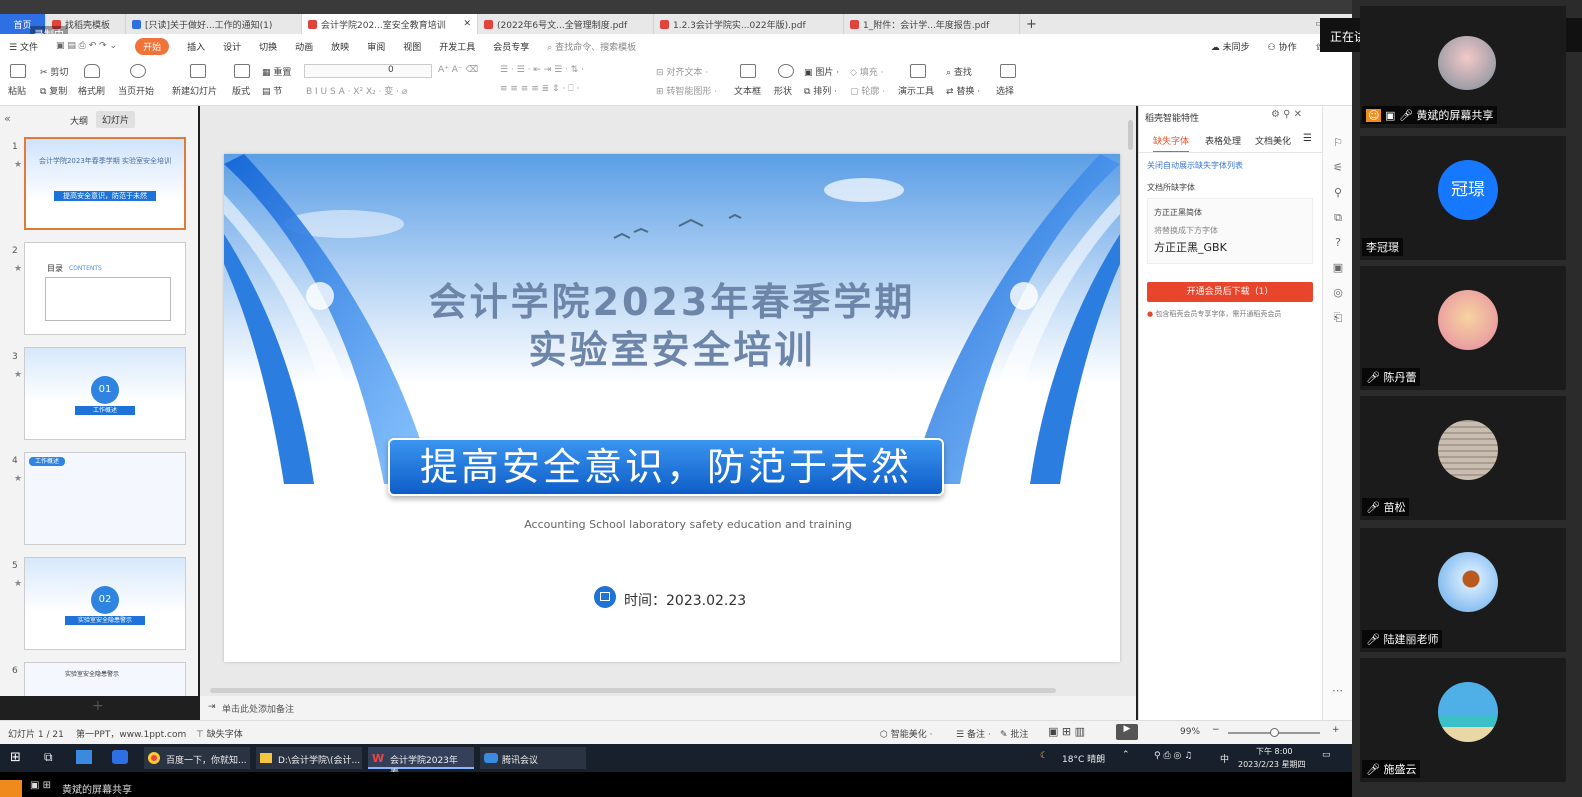 This screenshot has width=1582, height=797. Describe the element at coordinates (198, 71) in the screenshot. I see `new-slide-icon` at that location.